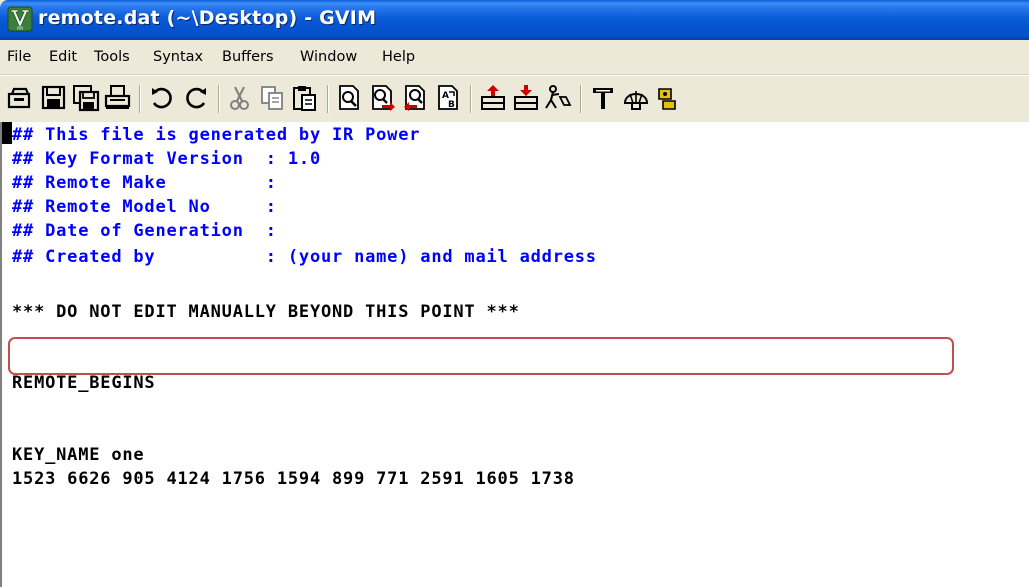 Image resolution: width=1029 pixels, height=587 pixels. I want to click on editor-line: ## This file is generated by IR Power, so click(216, 135).